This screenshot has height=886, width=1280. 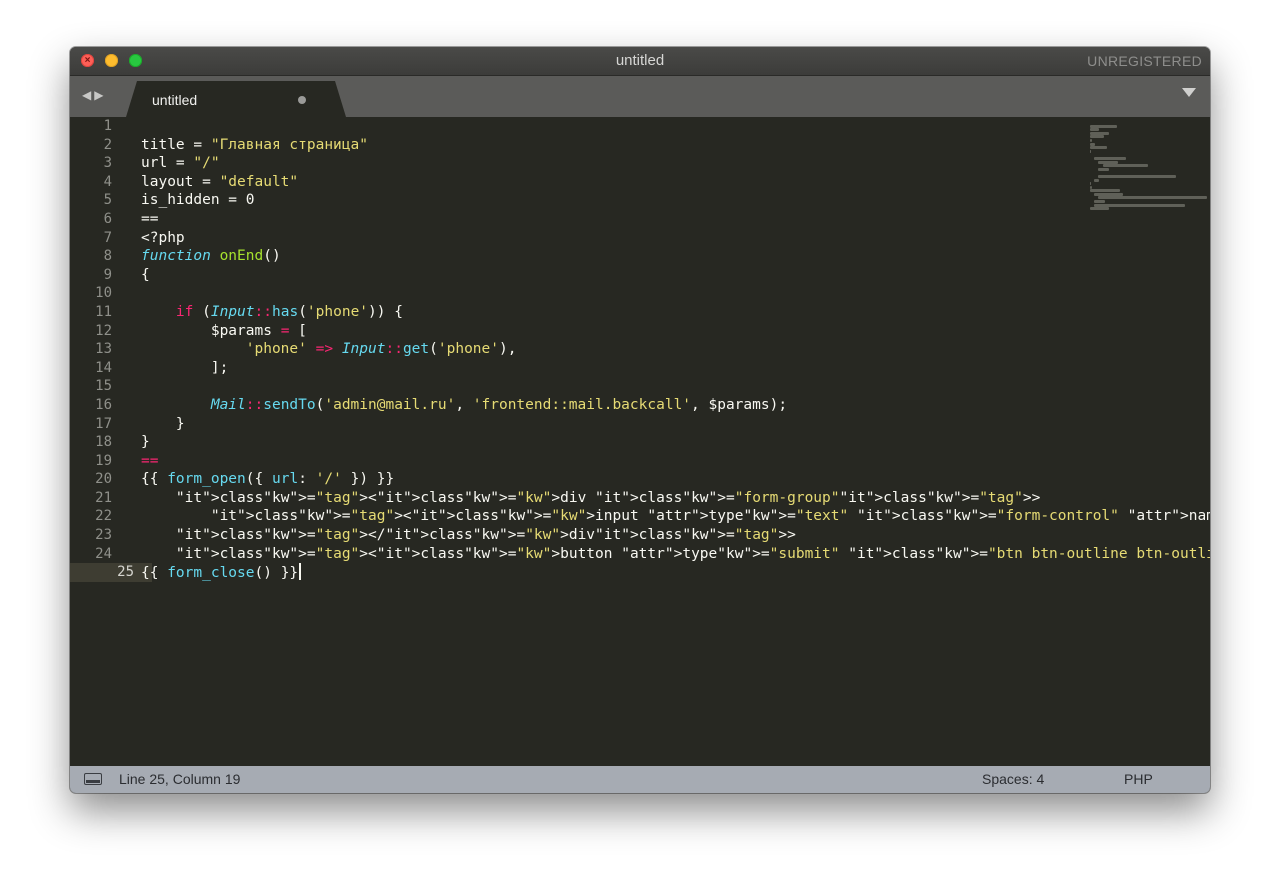 I want to click on line-number: 9, so click(x=107, y=274).